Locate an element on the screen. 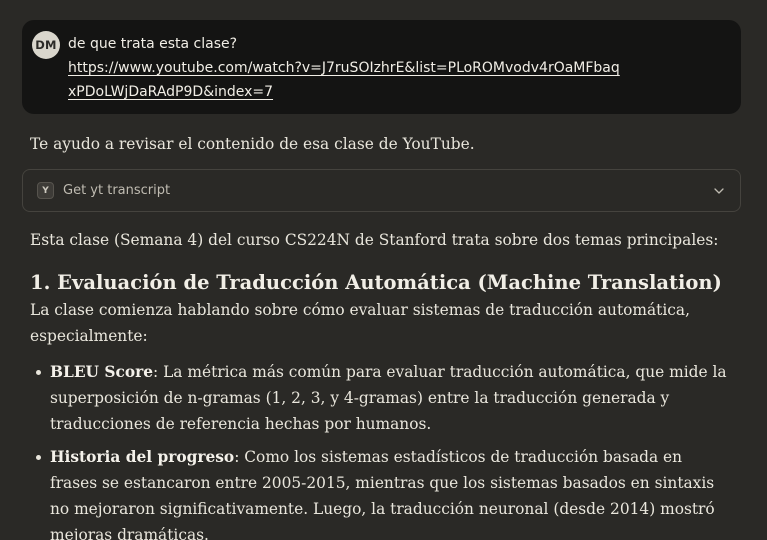 This screenshot has width=767, height=540. chevron-down-icon is located at coordinates (719, 191).